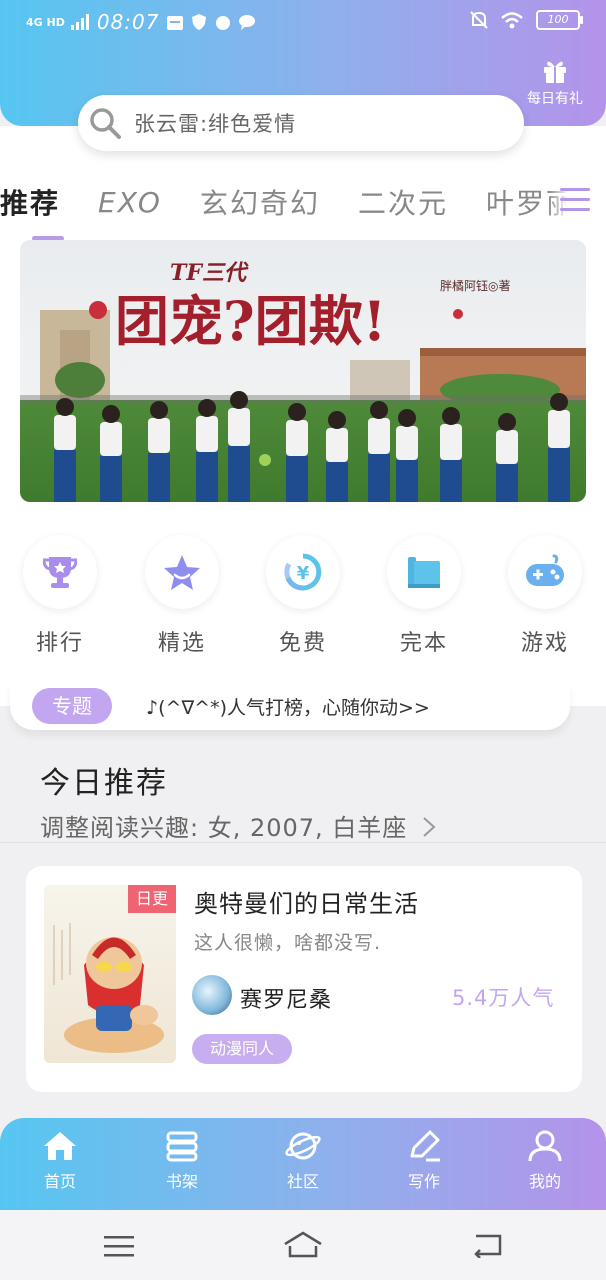  Describe the element at coordinates (152, 899) in the screenshot. I see `daily-update-badge: 日更` at that location.